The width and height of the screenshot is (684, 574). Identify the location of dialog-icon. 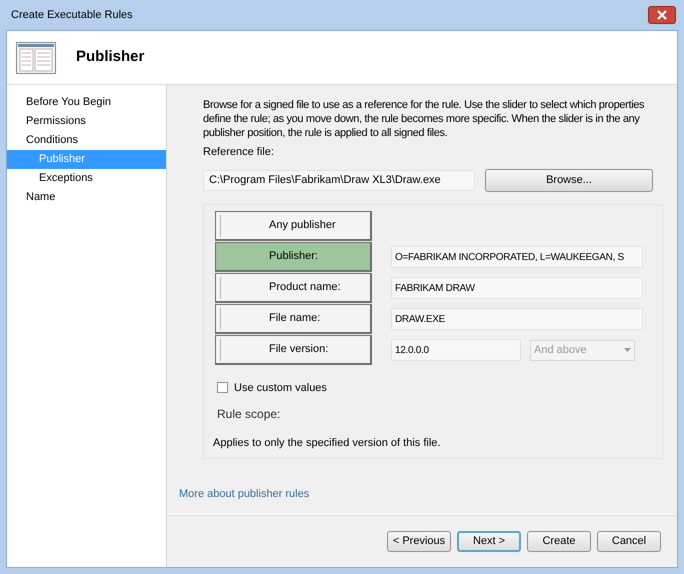
(36, 58).